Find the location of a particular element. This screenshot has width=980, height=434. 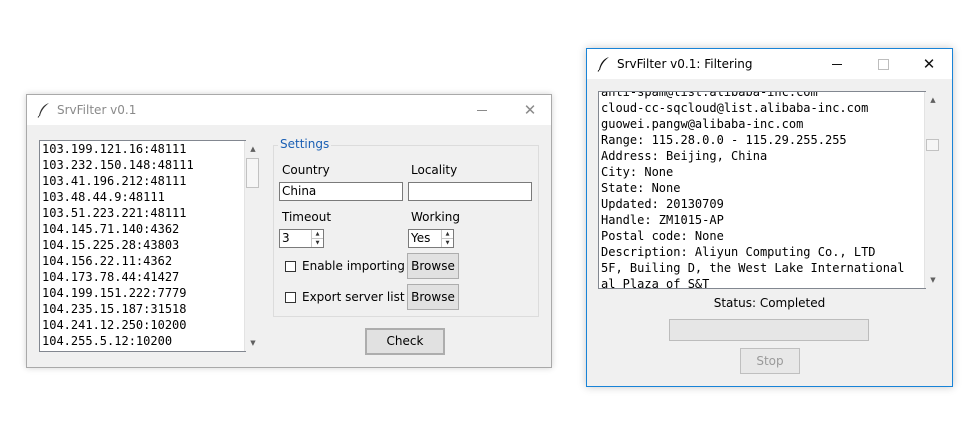

country-input: China is located at coordinates (341, 191).